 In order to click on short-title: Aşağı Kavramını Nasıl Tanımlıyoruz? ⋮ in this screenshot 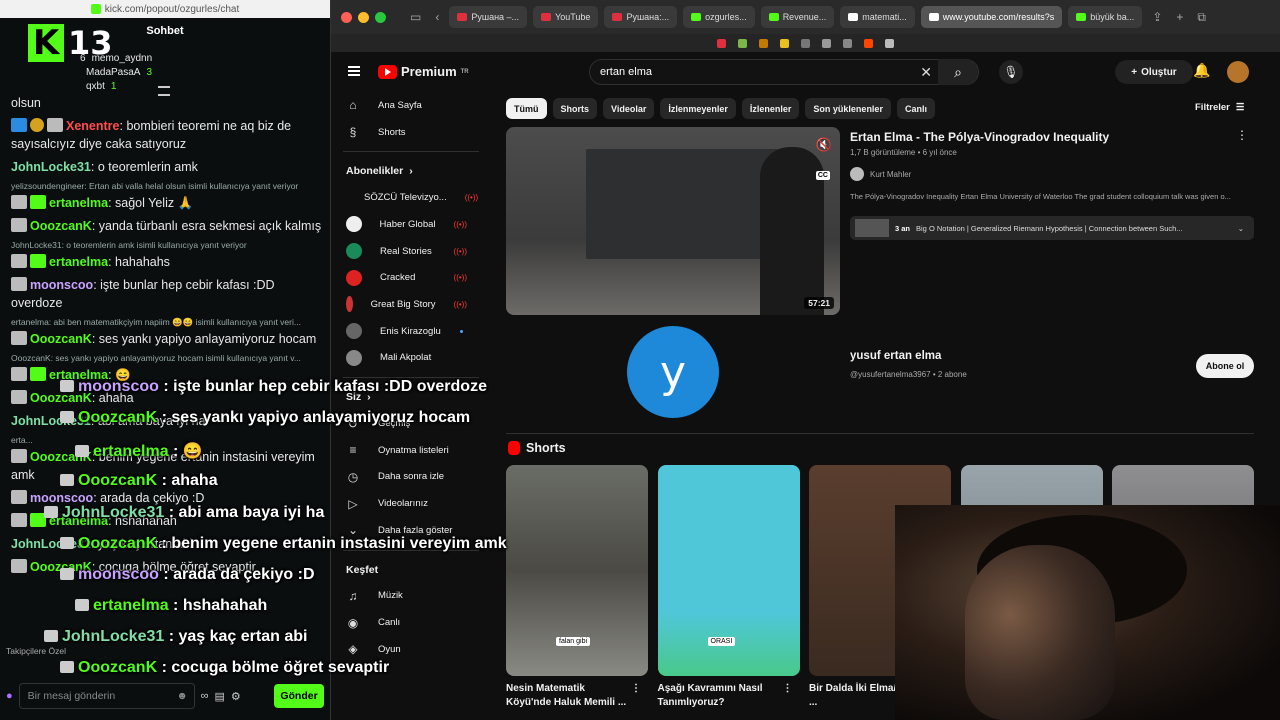, I will do `click(725, 696)`.